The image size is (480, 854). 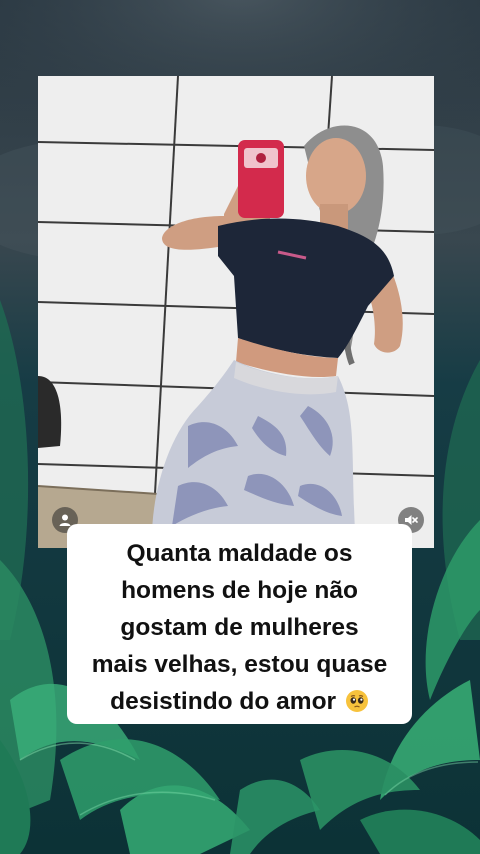 I want to click on caption-line: Quanta maldade os, so click(x=239, y=553).